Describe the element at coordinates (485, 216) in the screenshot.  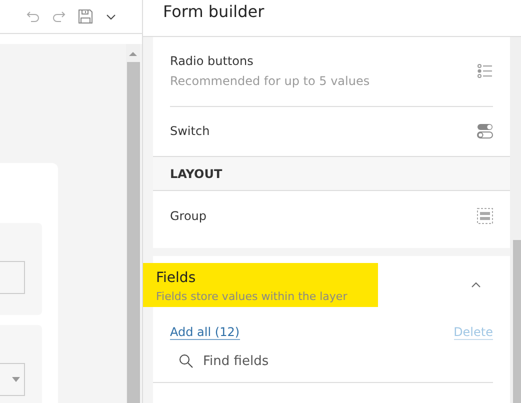
I see `group-icon` at that location.